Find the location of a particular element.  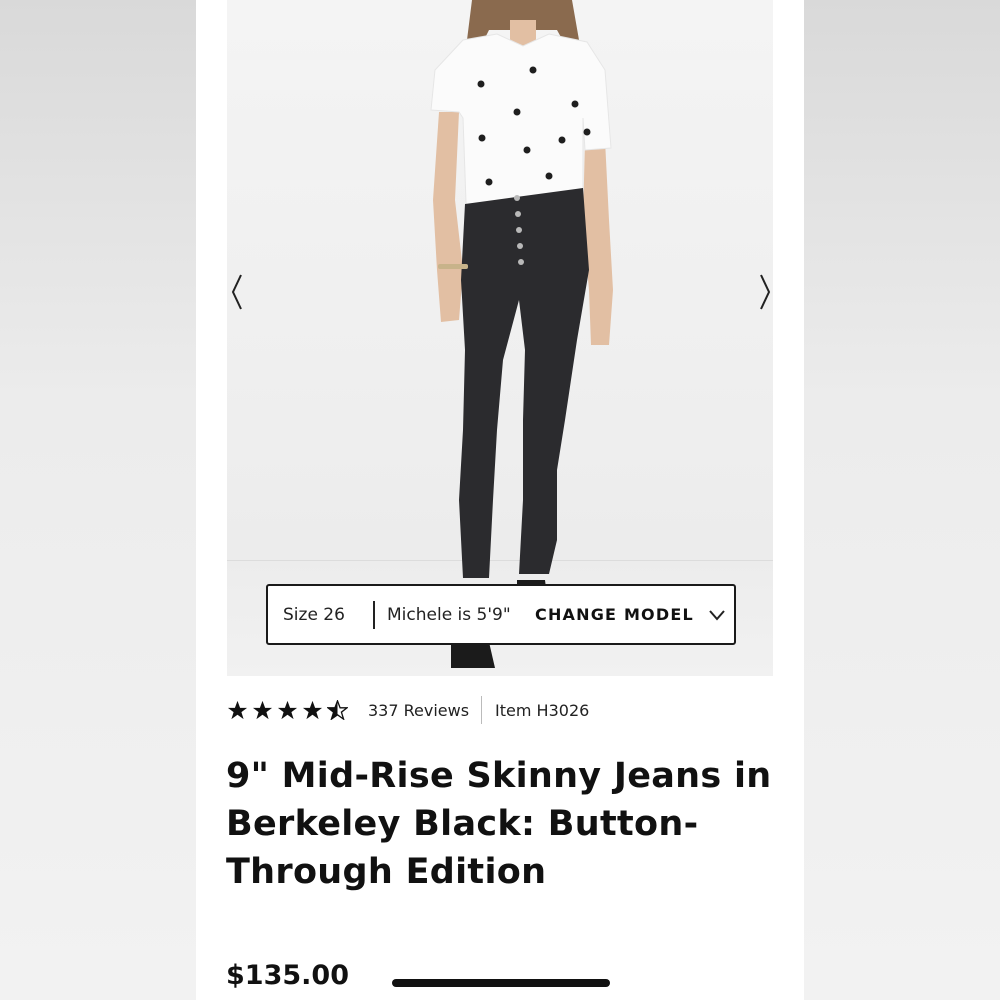

chevron-down-icon is located at coordinates (717, 615).